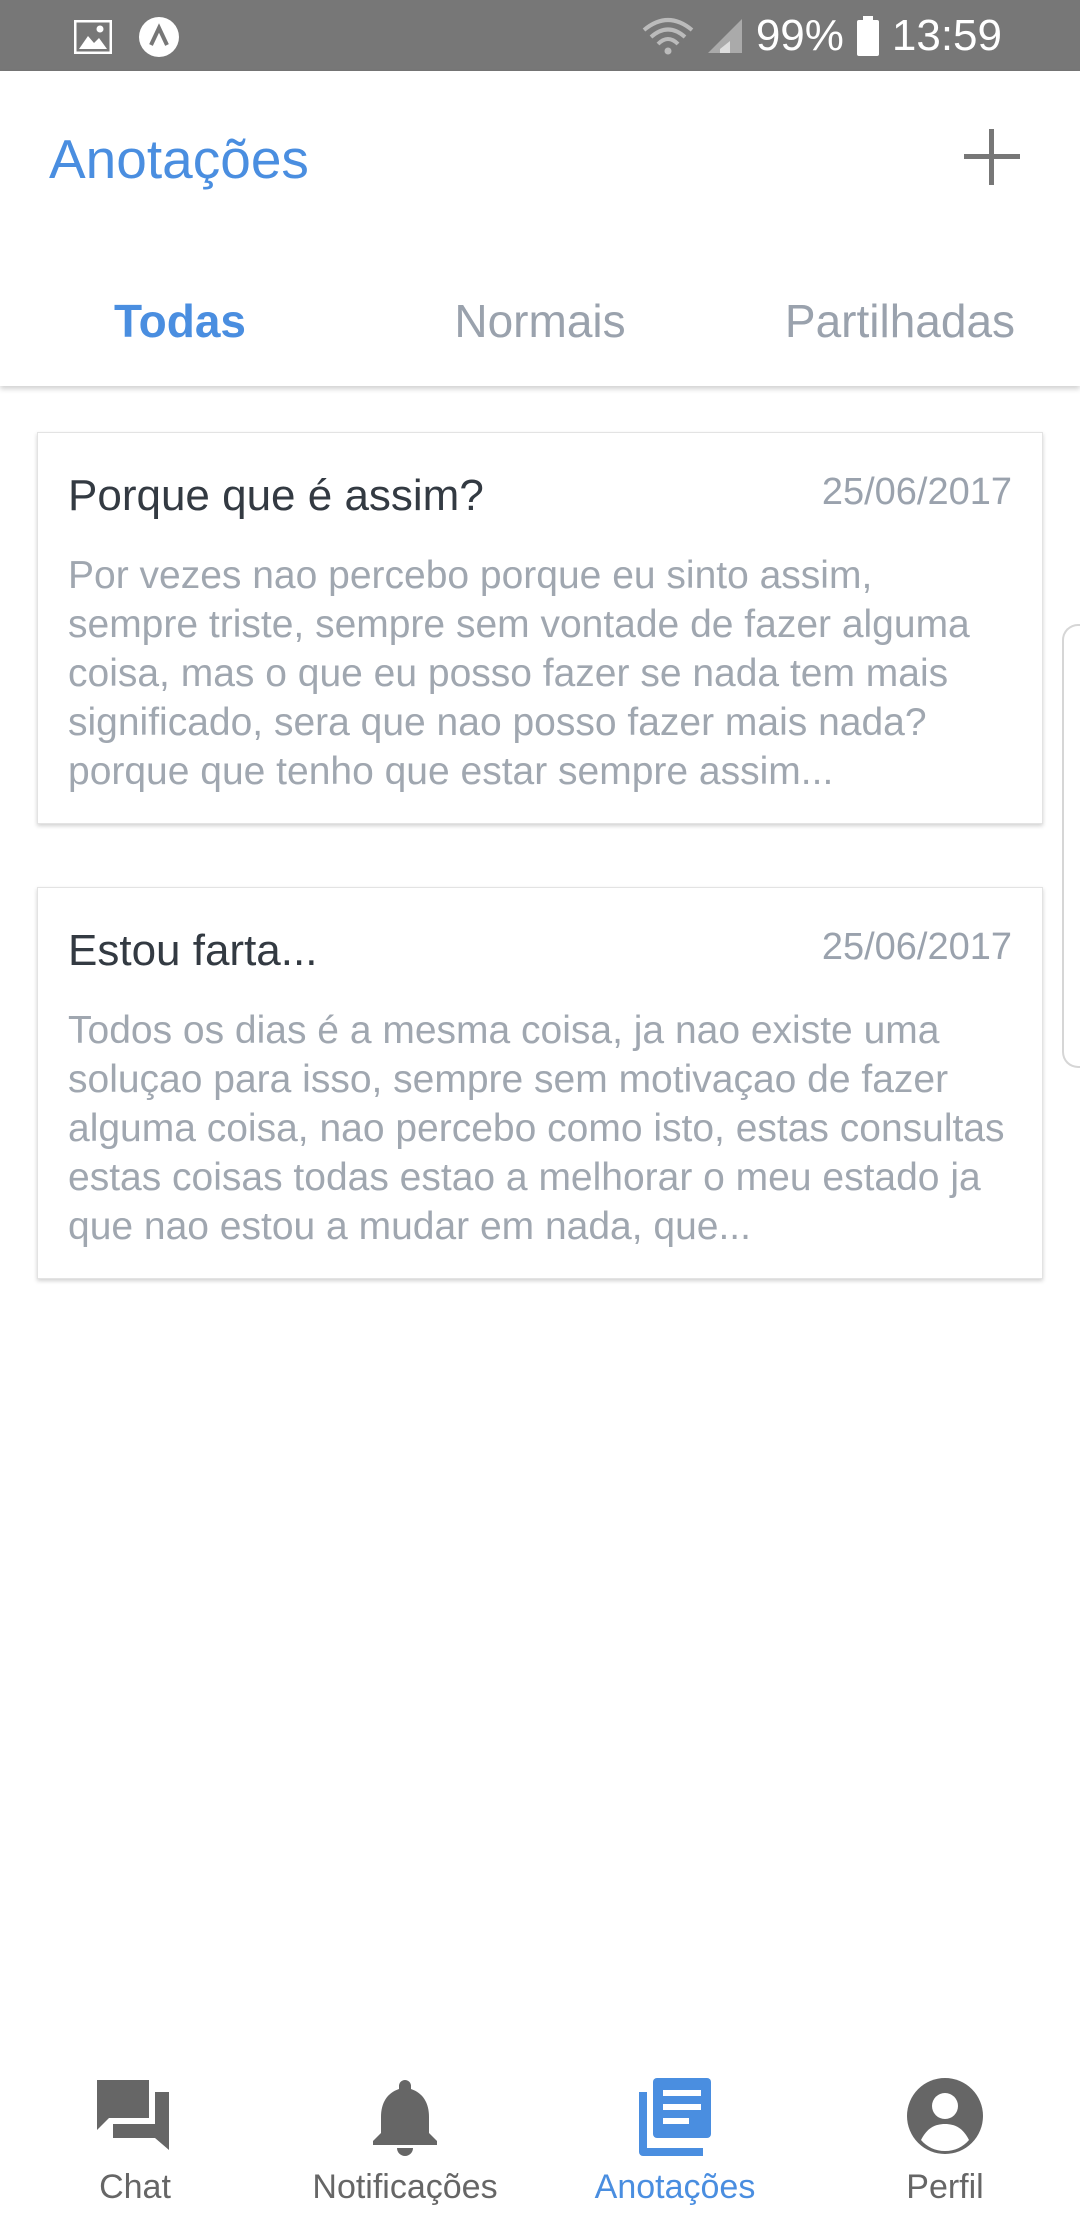  What do you see at coordinates (675, 2117) in the screenshot?
I see `notes-icon` at bounding box center [675, 2117].